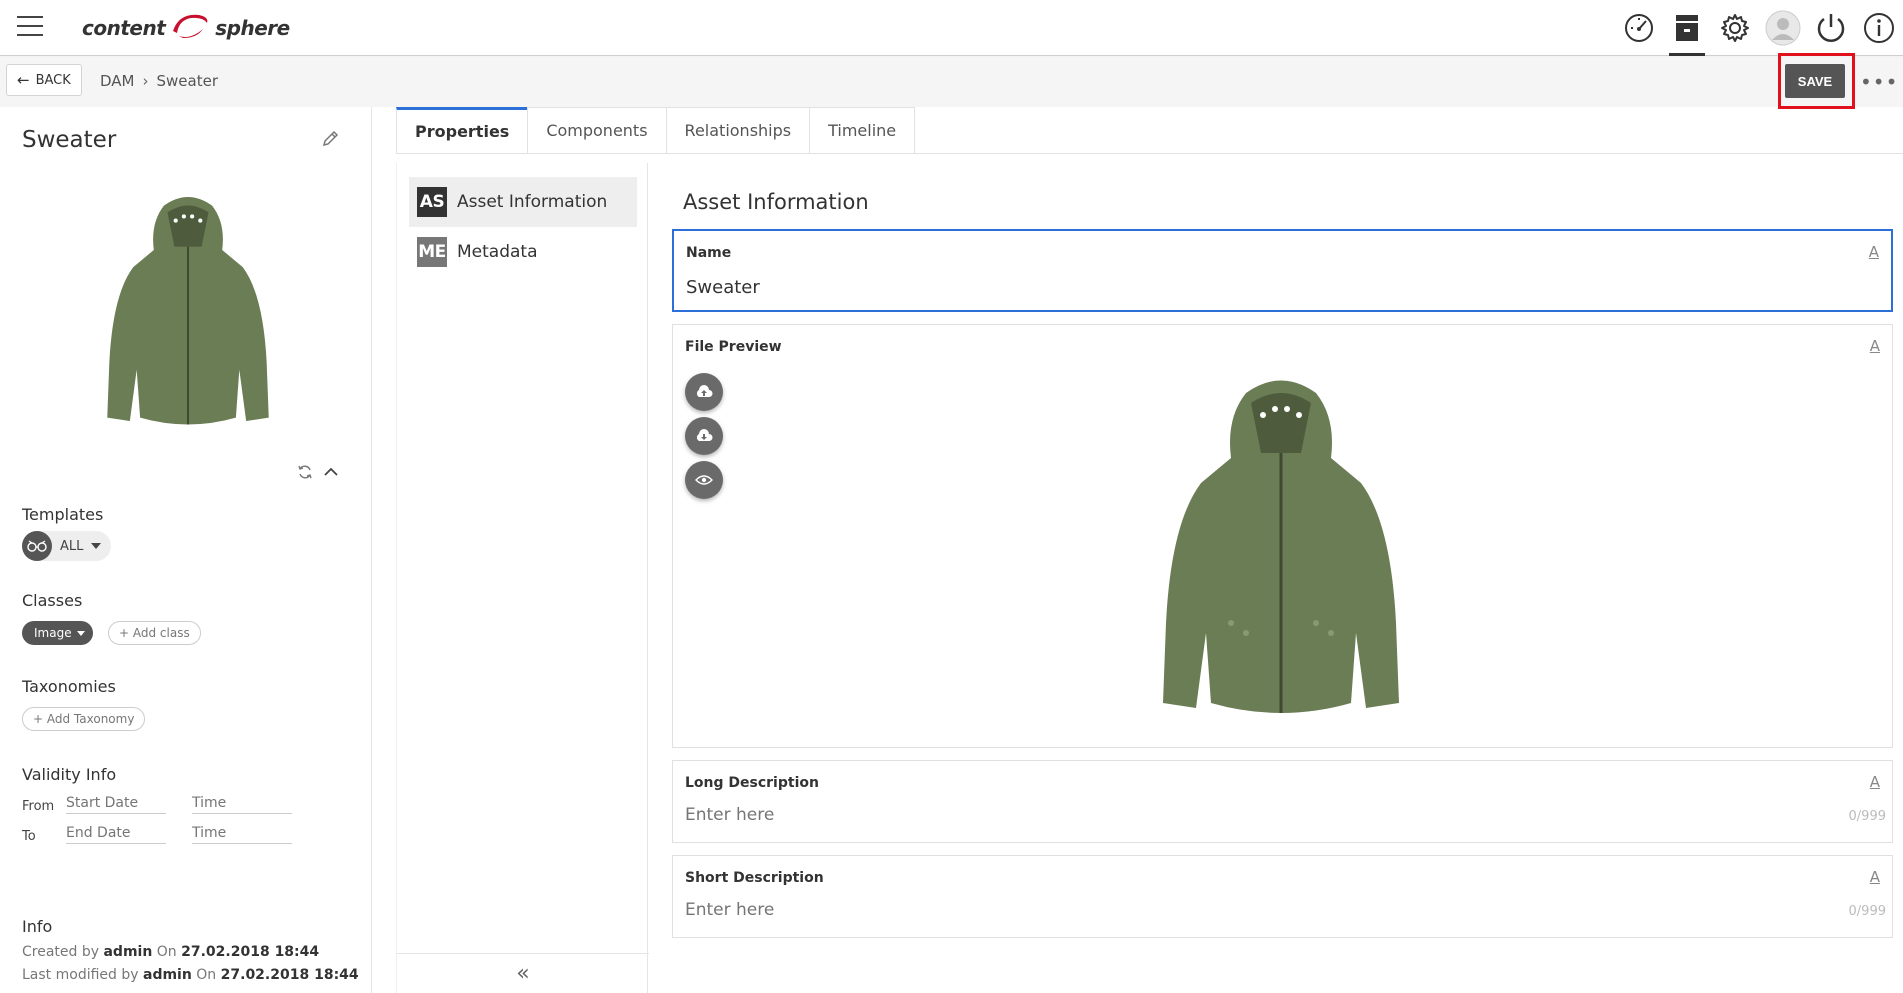 The image size is (1903, 993). Describe the element at coordinates (69, 140) in the screenshot. I see `asset-title: Sweater` at that location.